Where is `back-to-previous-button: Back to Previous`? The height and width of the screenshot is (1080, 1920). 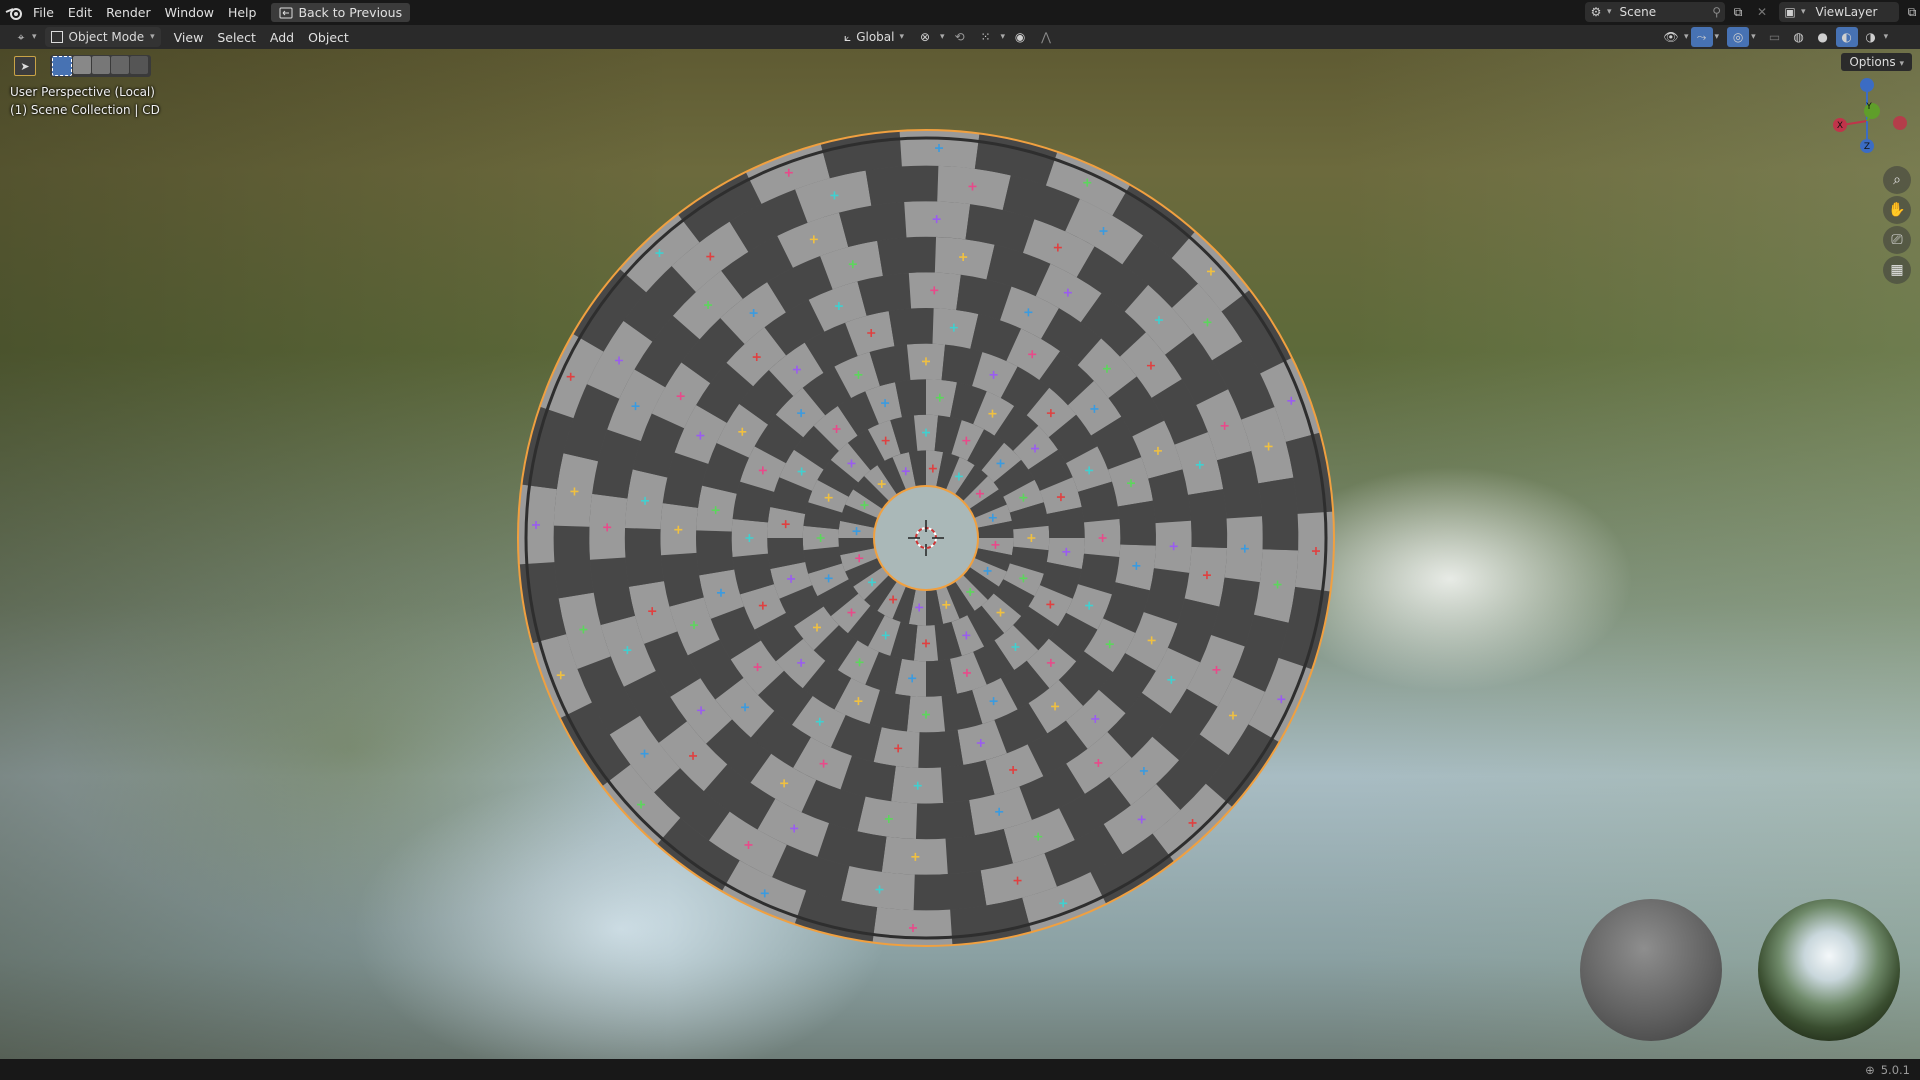
back-to-previous-button: Back to Previous is located at coordinates (341, 12).